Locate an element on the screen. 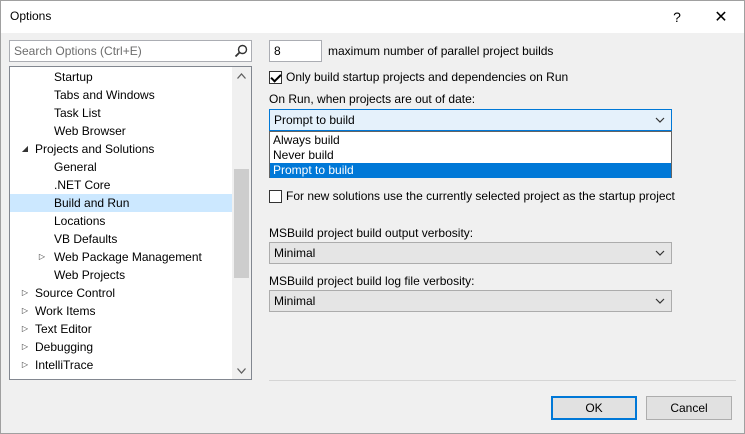 This screenshot has width=745, height=434. tree-item: ▷ Debugging is located at coordinates (121, 347).